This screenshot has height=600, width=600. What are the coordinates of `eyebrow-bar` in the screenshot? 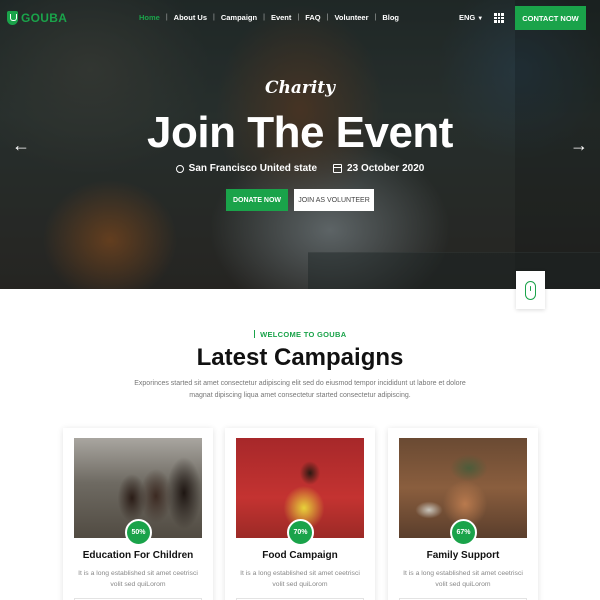 It's located at (254, 334).